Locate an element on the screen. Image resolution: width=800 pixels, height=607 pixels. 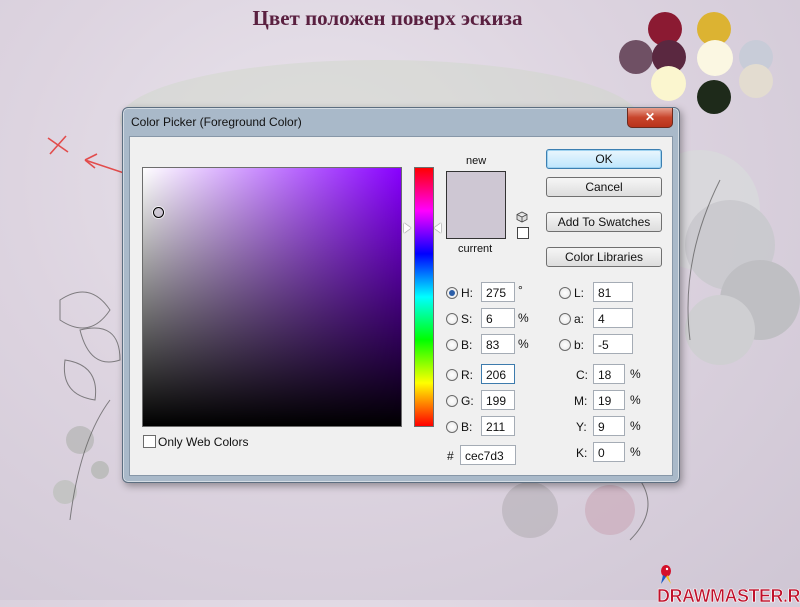
dialog-title: Color Picker (Foreground Color) is located at coordinates (216, 122).